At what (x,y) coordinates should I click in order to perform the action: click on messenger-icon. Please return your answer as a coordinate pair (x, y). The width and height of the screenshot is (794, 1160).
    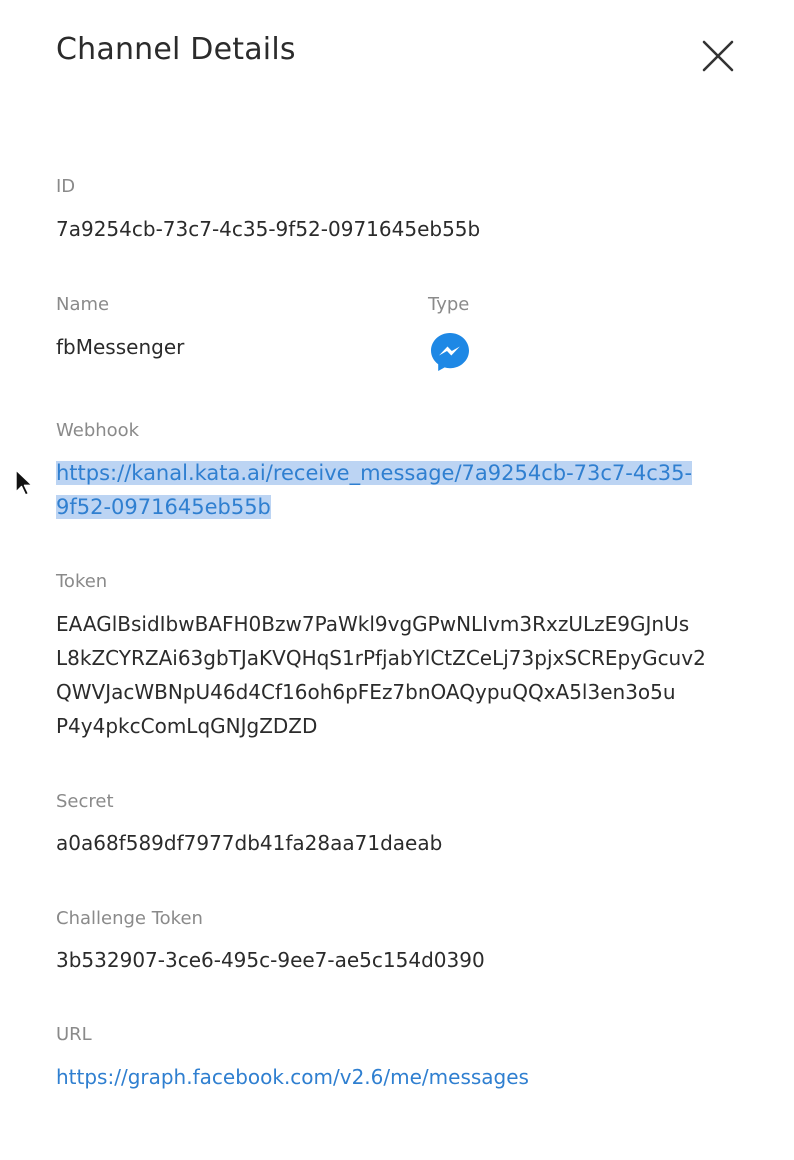
    Looking at the image, I should click on (450, 352).